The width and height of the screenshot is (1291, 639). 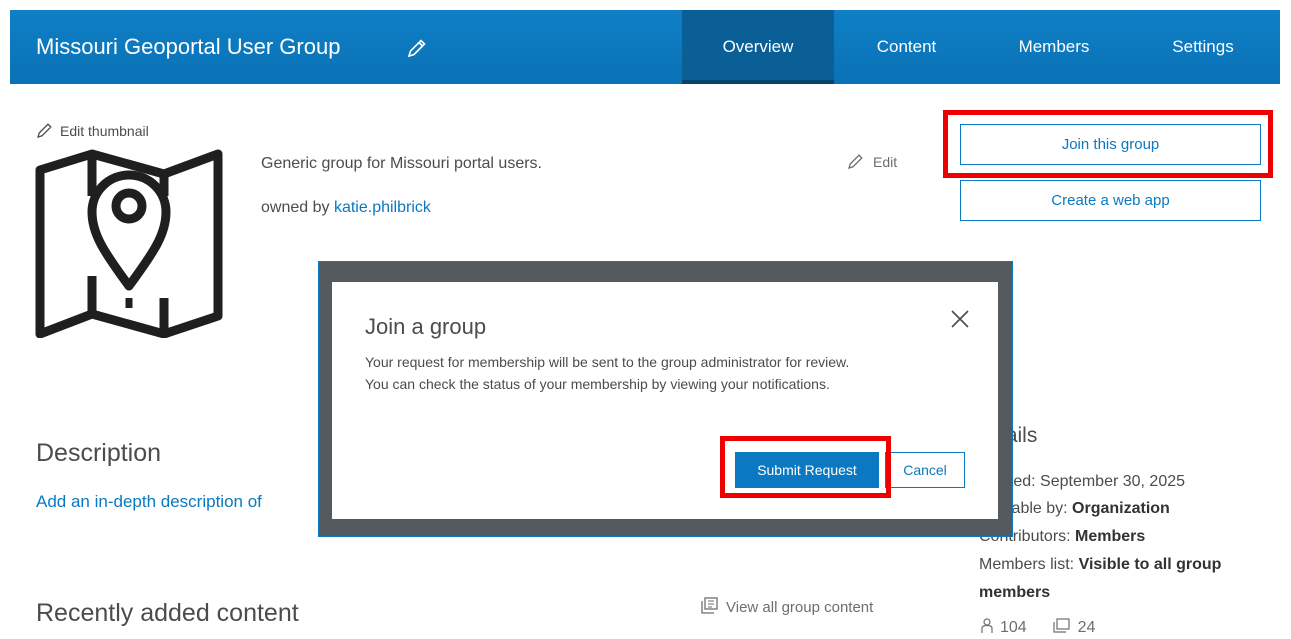 I want to click on content-items-icon, so click(x=709, y=605).